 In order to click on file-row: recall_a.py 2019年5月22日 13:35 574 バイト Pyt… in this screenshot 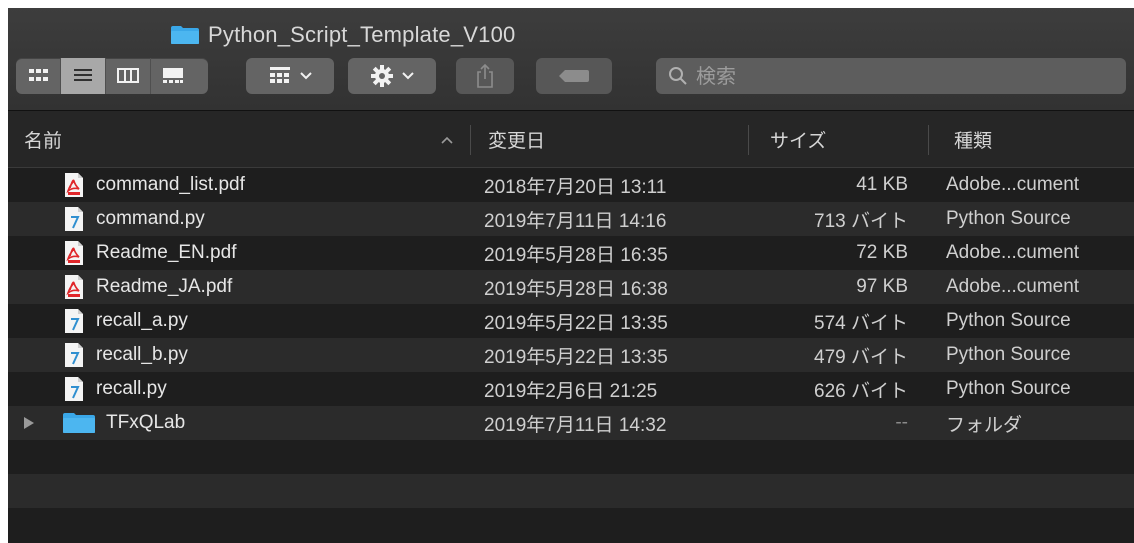, I will do `click(571, 321)`.